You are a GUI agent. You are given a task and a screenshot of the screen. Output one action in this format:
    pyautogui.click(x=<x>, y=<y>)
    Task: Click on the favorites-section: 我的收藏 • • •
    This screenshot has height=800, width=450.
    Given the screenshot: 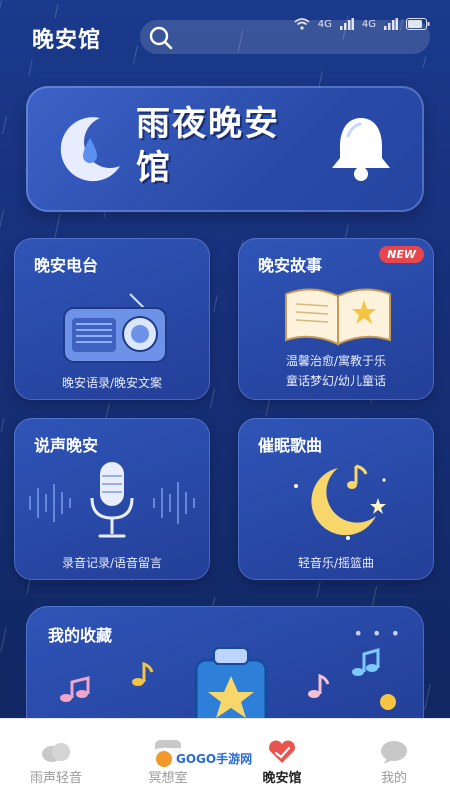 What is the action you would take?
    pyautogui.click(x=225, y=666)
    